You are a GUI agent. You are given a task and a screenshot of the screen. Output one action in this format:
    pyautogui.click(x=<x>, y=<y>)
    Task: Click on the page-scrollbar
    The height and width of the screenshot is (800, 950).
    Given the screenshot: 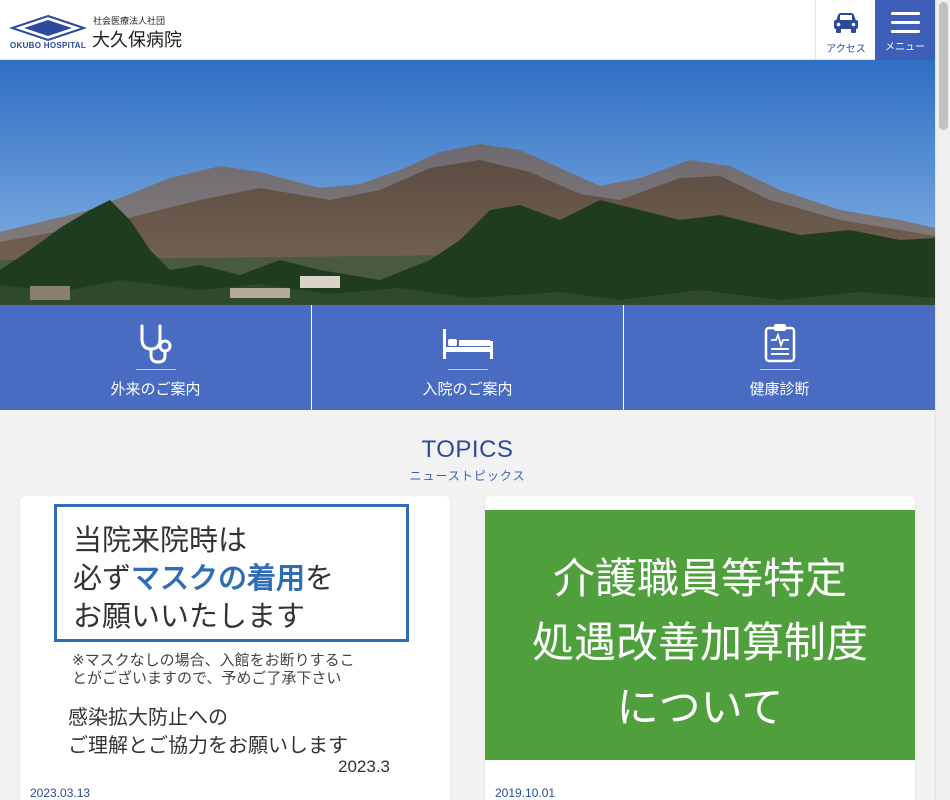 What is the action you would take?
    pyautogui.click(x=942, y=400)
    